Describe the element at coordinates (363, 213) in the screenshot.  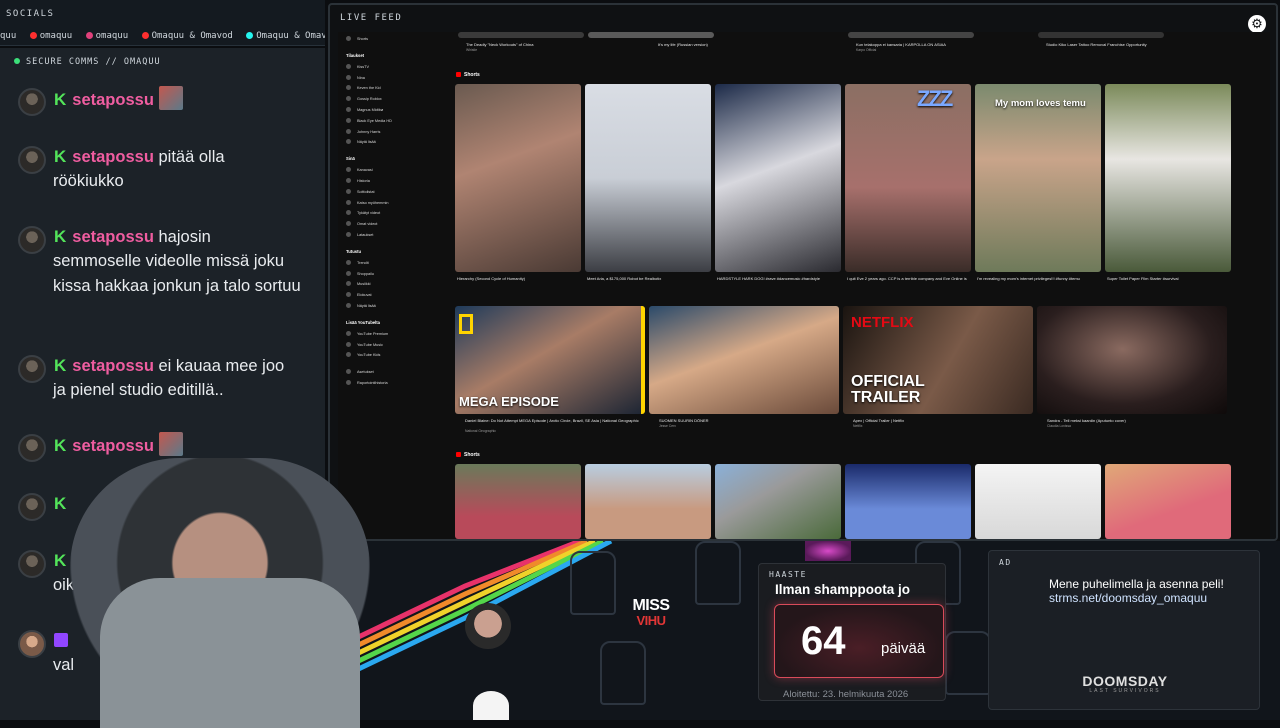
I see `sidebar-item: Tykätyt videot` at that location.